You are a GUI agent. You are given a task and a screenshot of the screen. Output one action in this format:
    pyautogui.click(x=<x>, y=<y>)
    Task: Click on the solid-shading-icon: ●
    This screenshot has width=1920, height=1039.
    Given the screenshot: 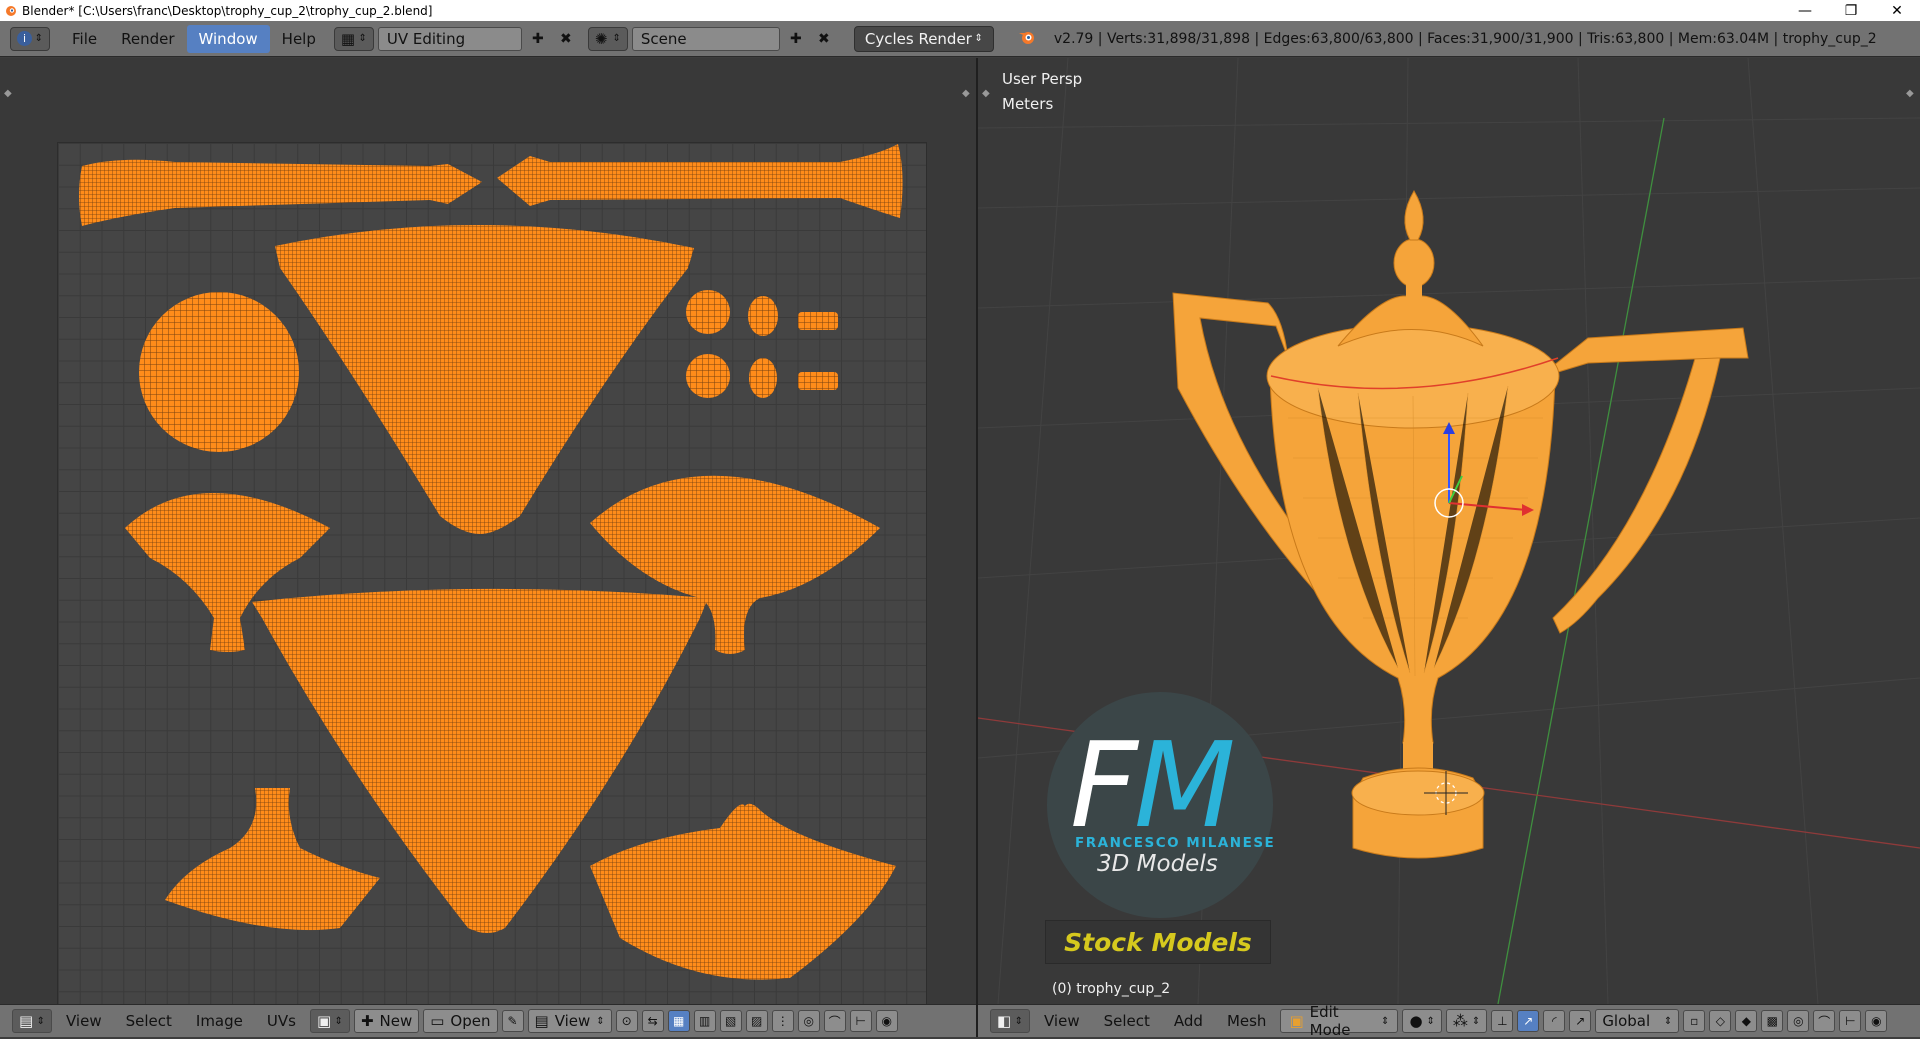 What is the action you would take?
    pyautogui.click(x=1416, y=1021)
    